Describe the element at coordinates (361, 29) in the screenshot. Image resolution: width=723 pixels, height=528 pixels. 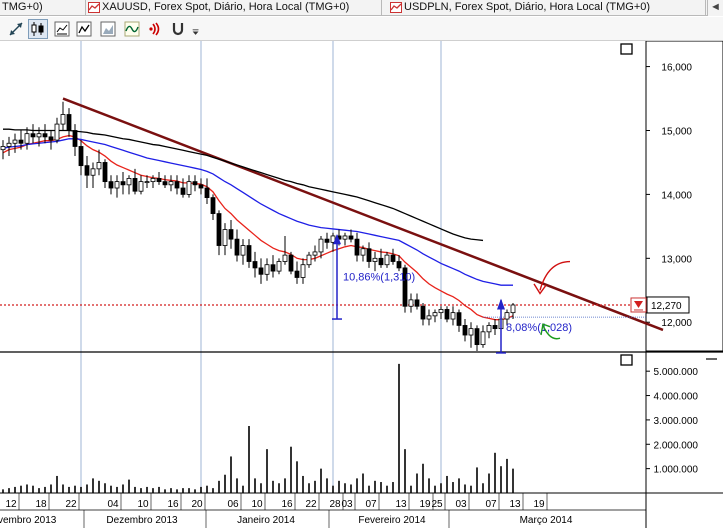
I see `chart-toolbar` at that location.